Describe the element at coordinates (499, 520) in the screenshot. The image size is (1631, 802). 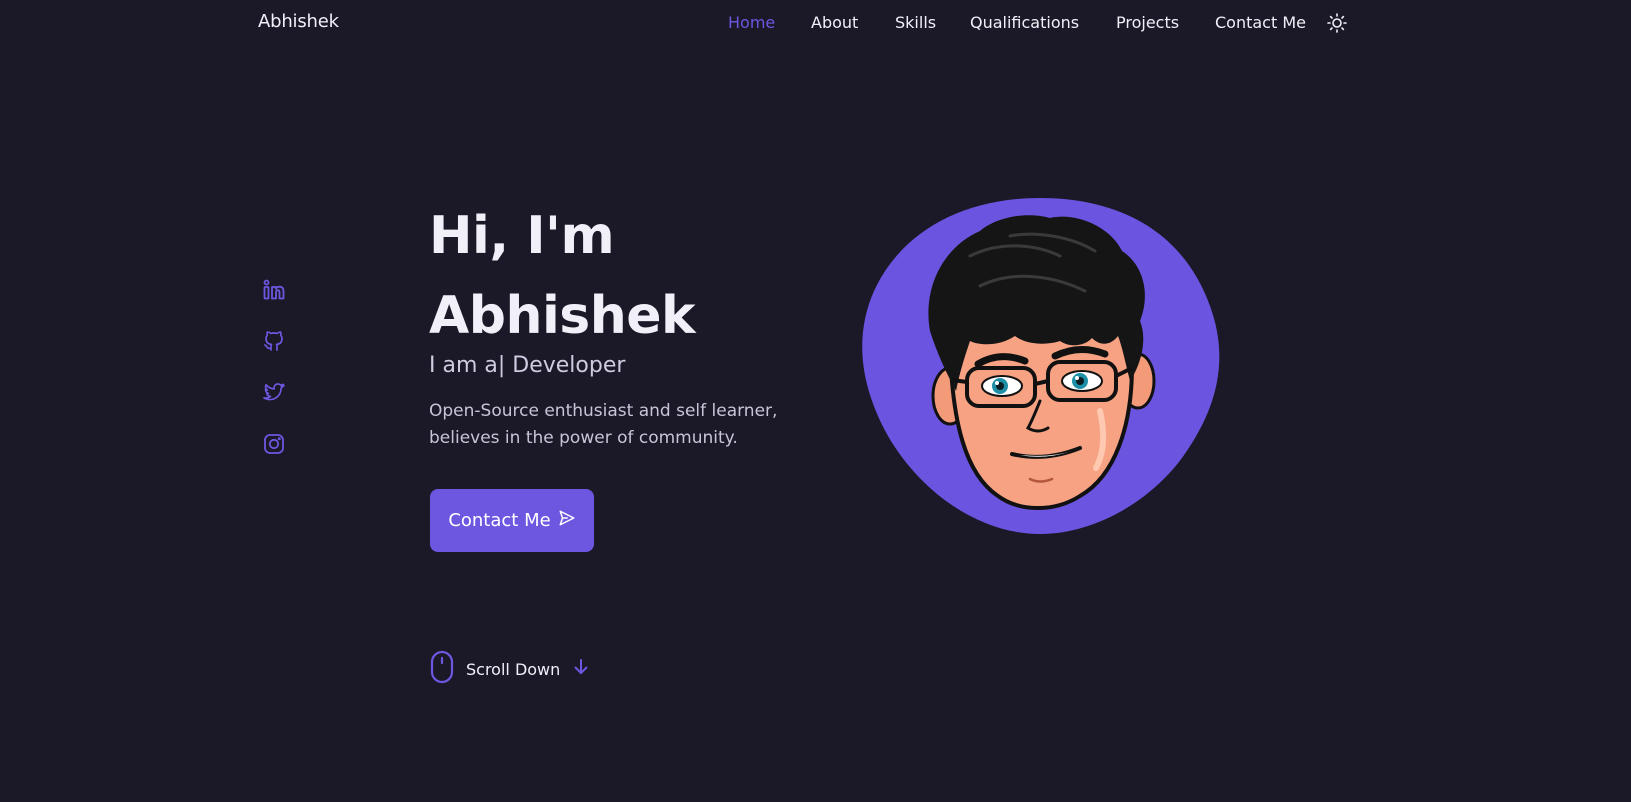
I see `contact-me-label: Contact Me` at that location.